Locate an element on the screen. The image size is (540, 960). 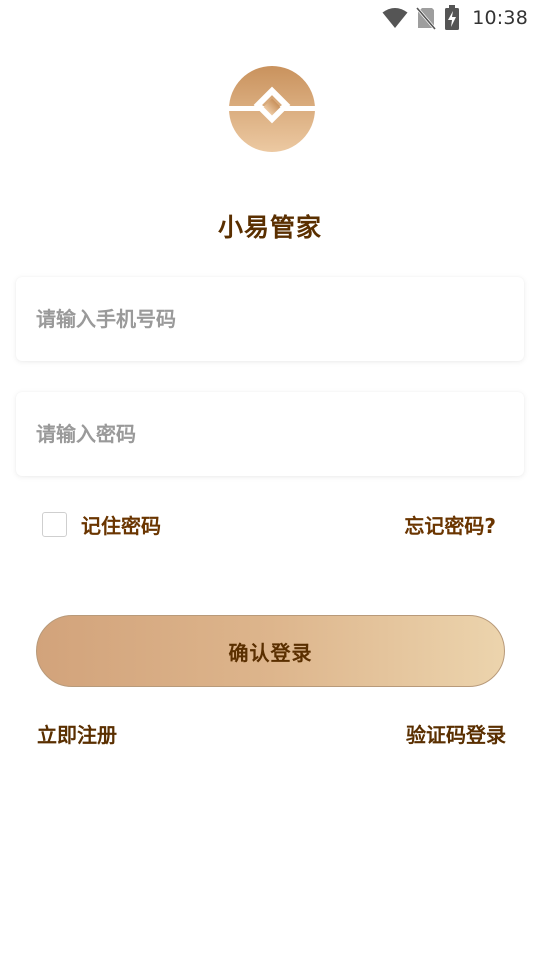
password-input is located at coordinates (270, 434).